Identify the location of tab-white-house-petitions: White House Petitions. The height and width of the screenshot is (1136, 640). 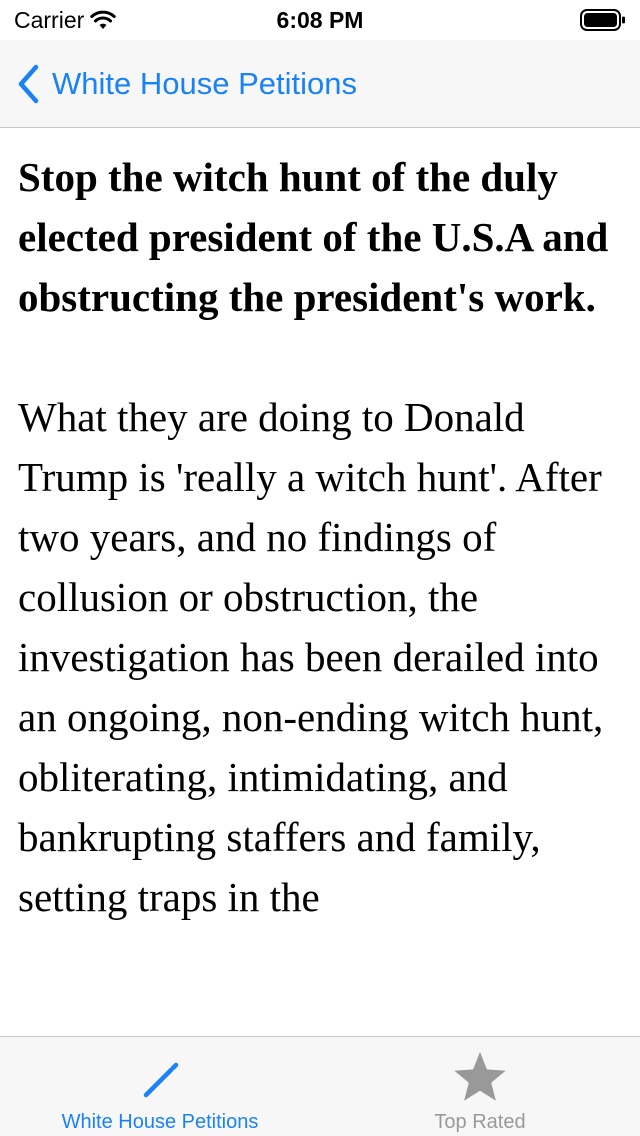
(160, 1086).